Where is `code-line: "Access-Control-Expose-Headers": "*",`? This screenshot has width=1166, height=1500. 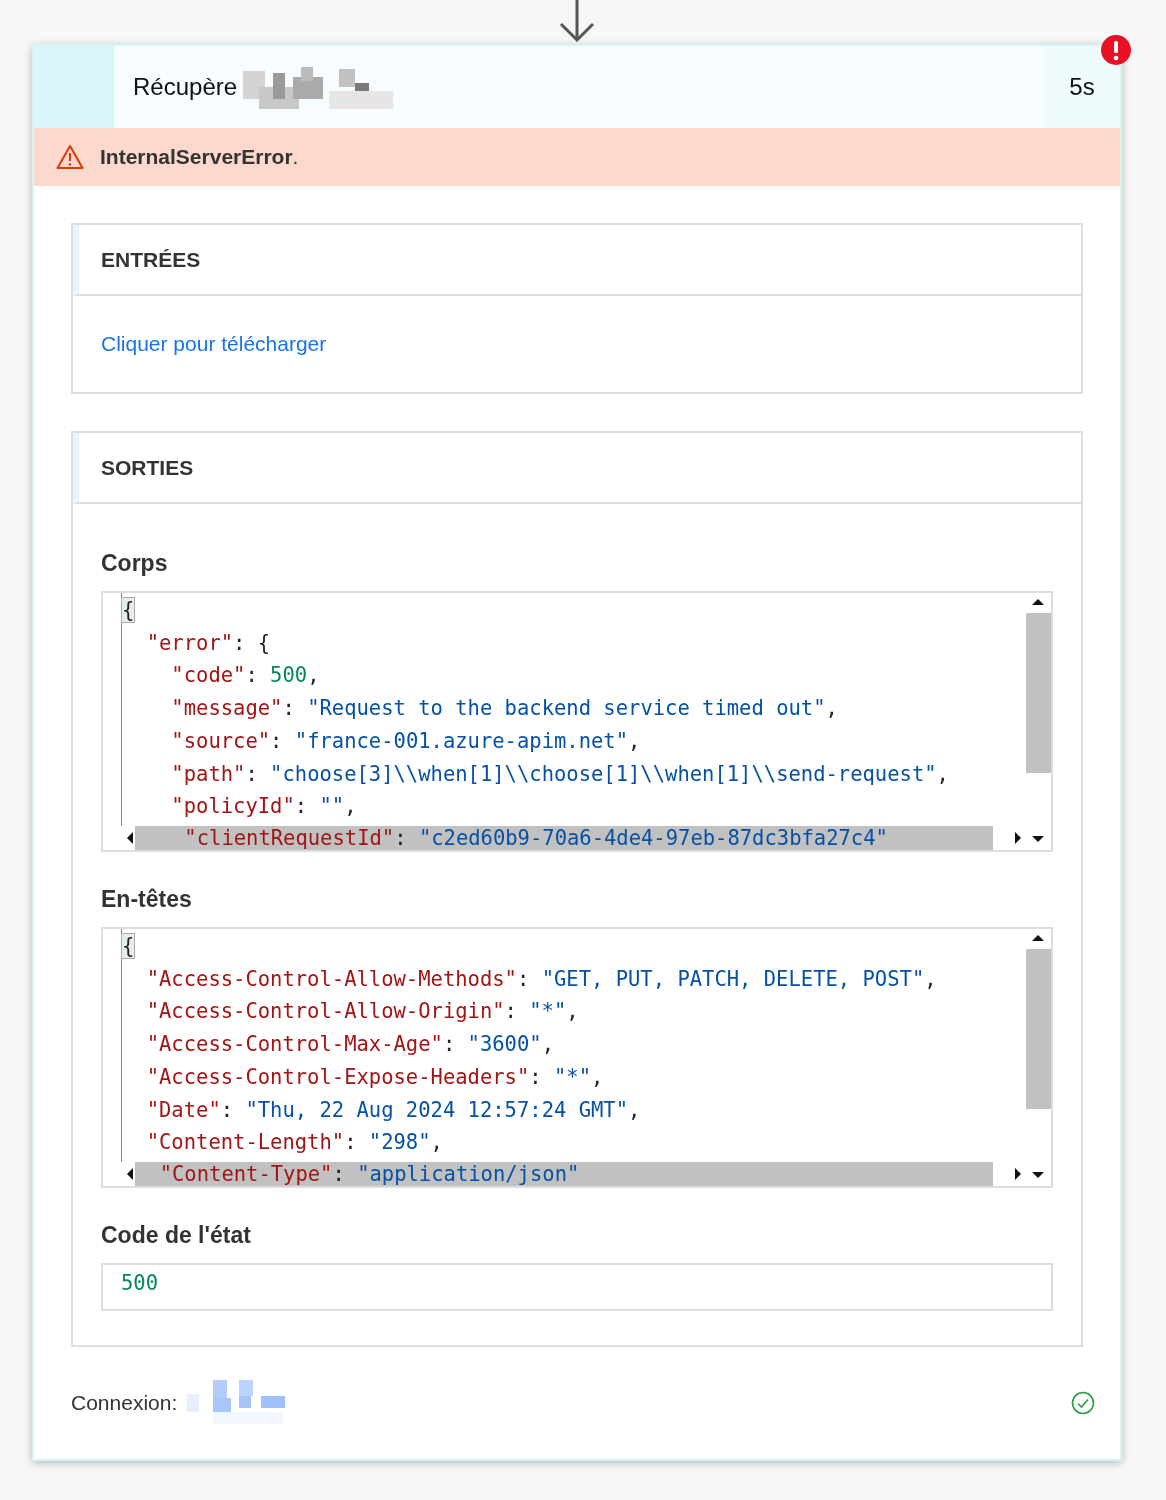 code-line: "Access-Control-Expose-Headers": "*", is located at coordinates (375, 1077).